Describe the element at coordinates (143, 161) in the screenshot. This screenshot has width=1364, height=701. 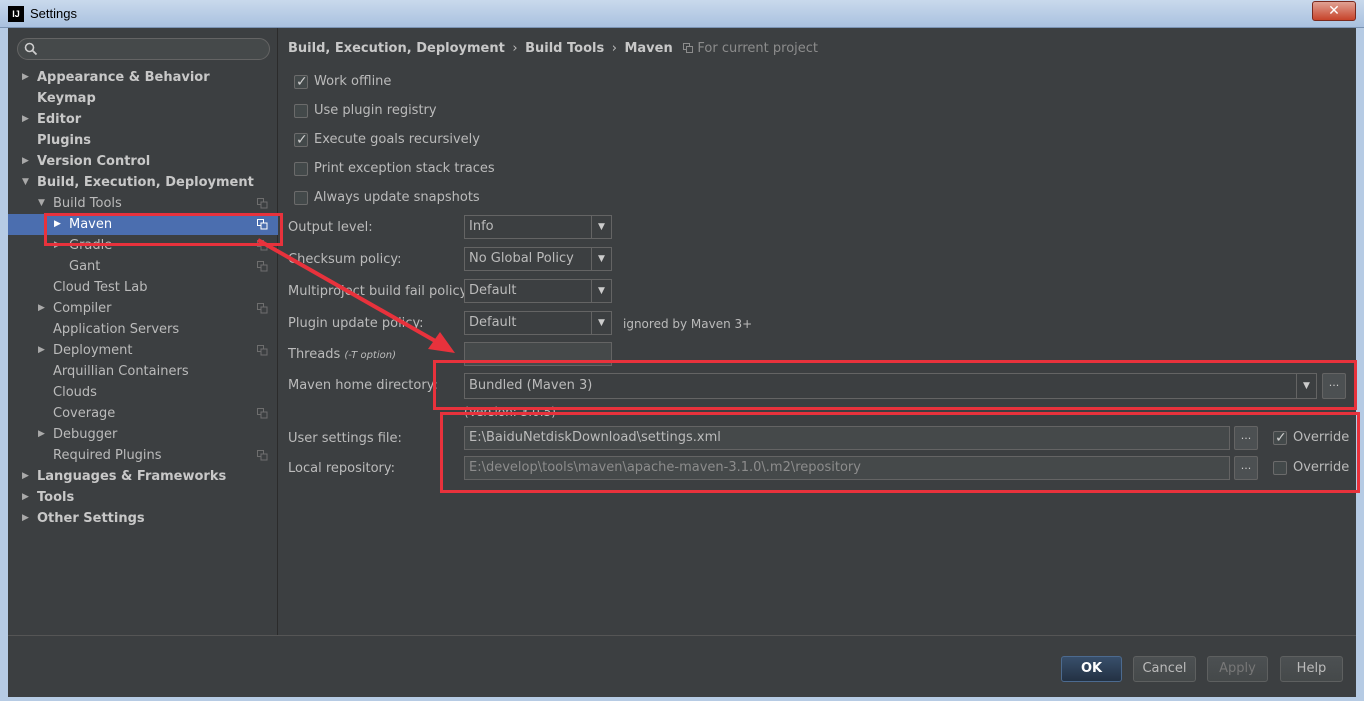
I see `sidebar-item-version-control: ▶ Version Control` at that location.